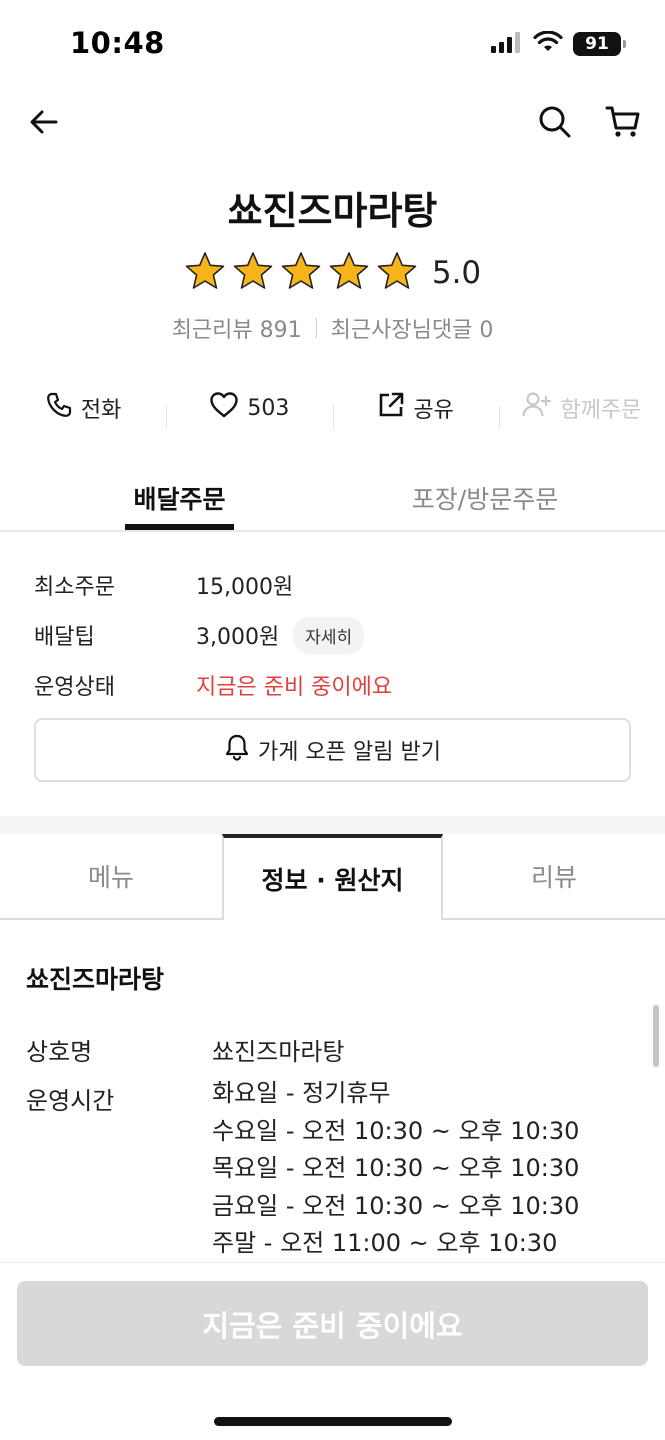  I want to click on share-label: 공유, so click(433, 410).